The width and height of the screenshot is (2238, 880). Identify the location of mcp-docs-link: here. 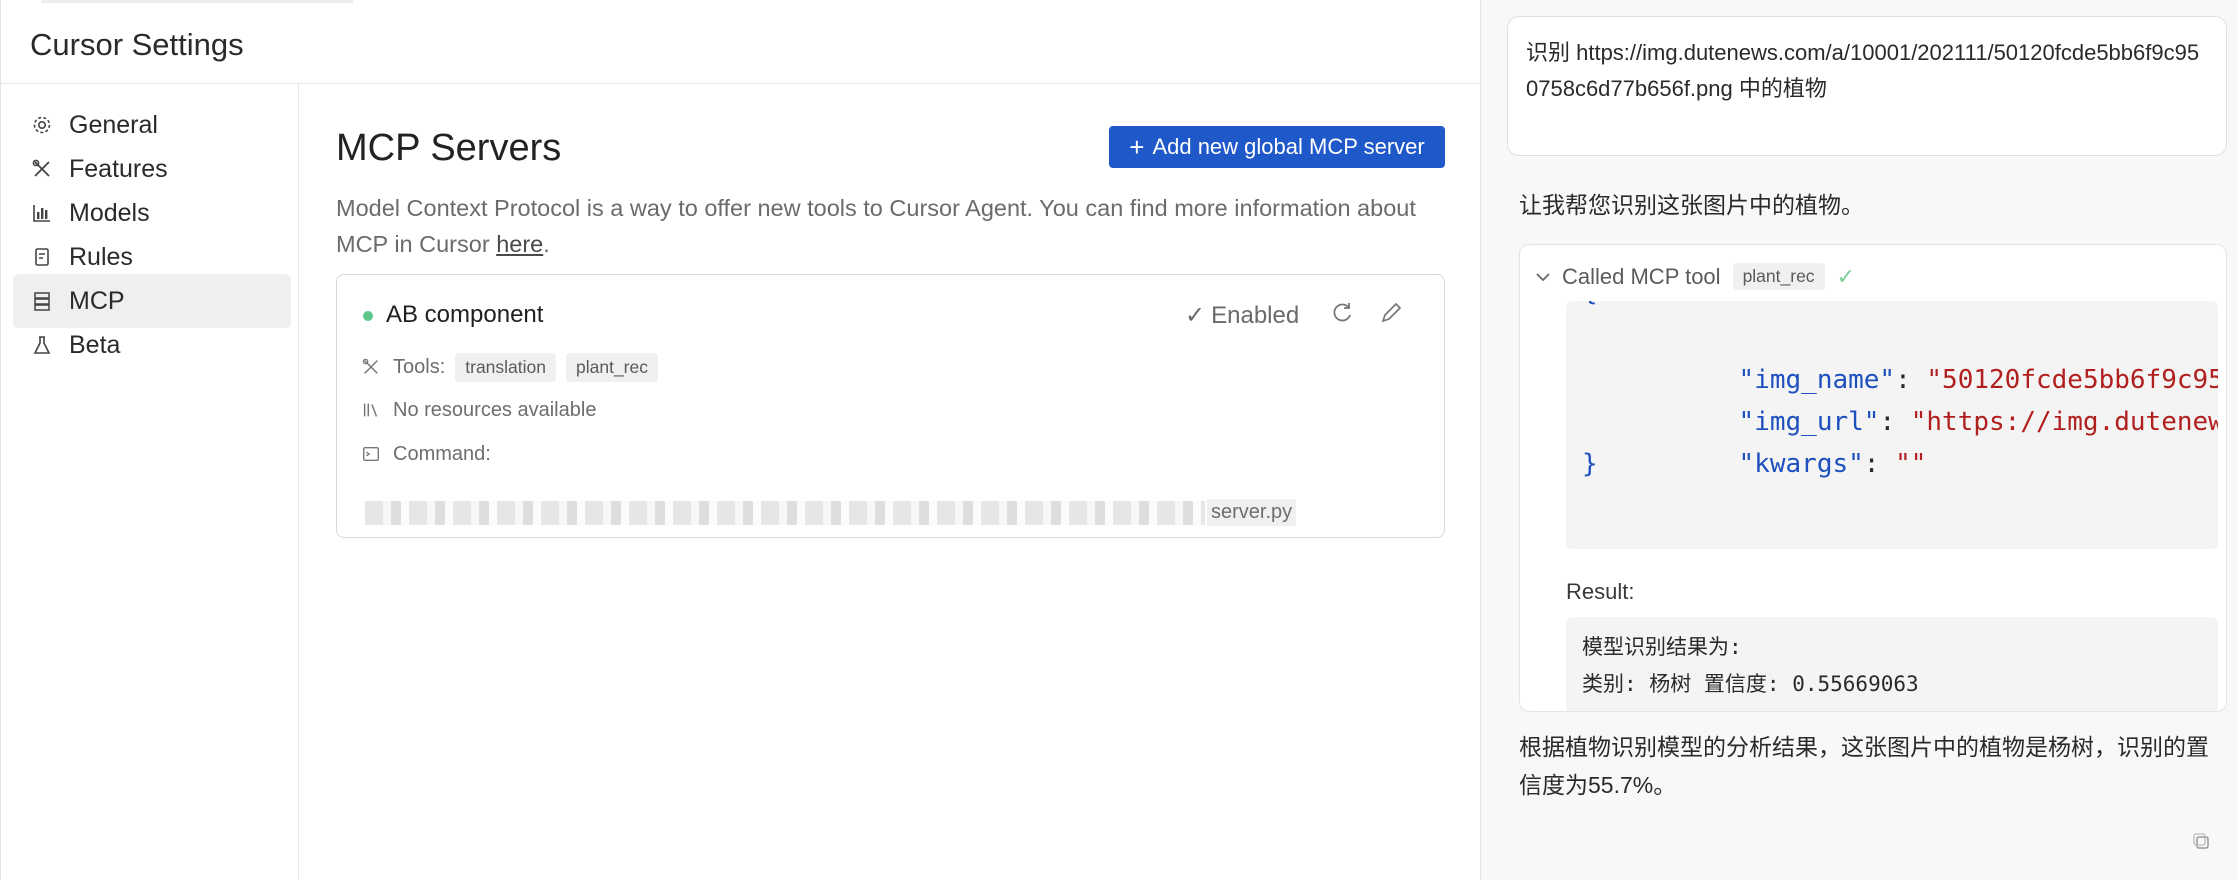
(519, 244).